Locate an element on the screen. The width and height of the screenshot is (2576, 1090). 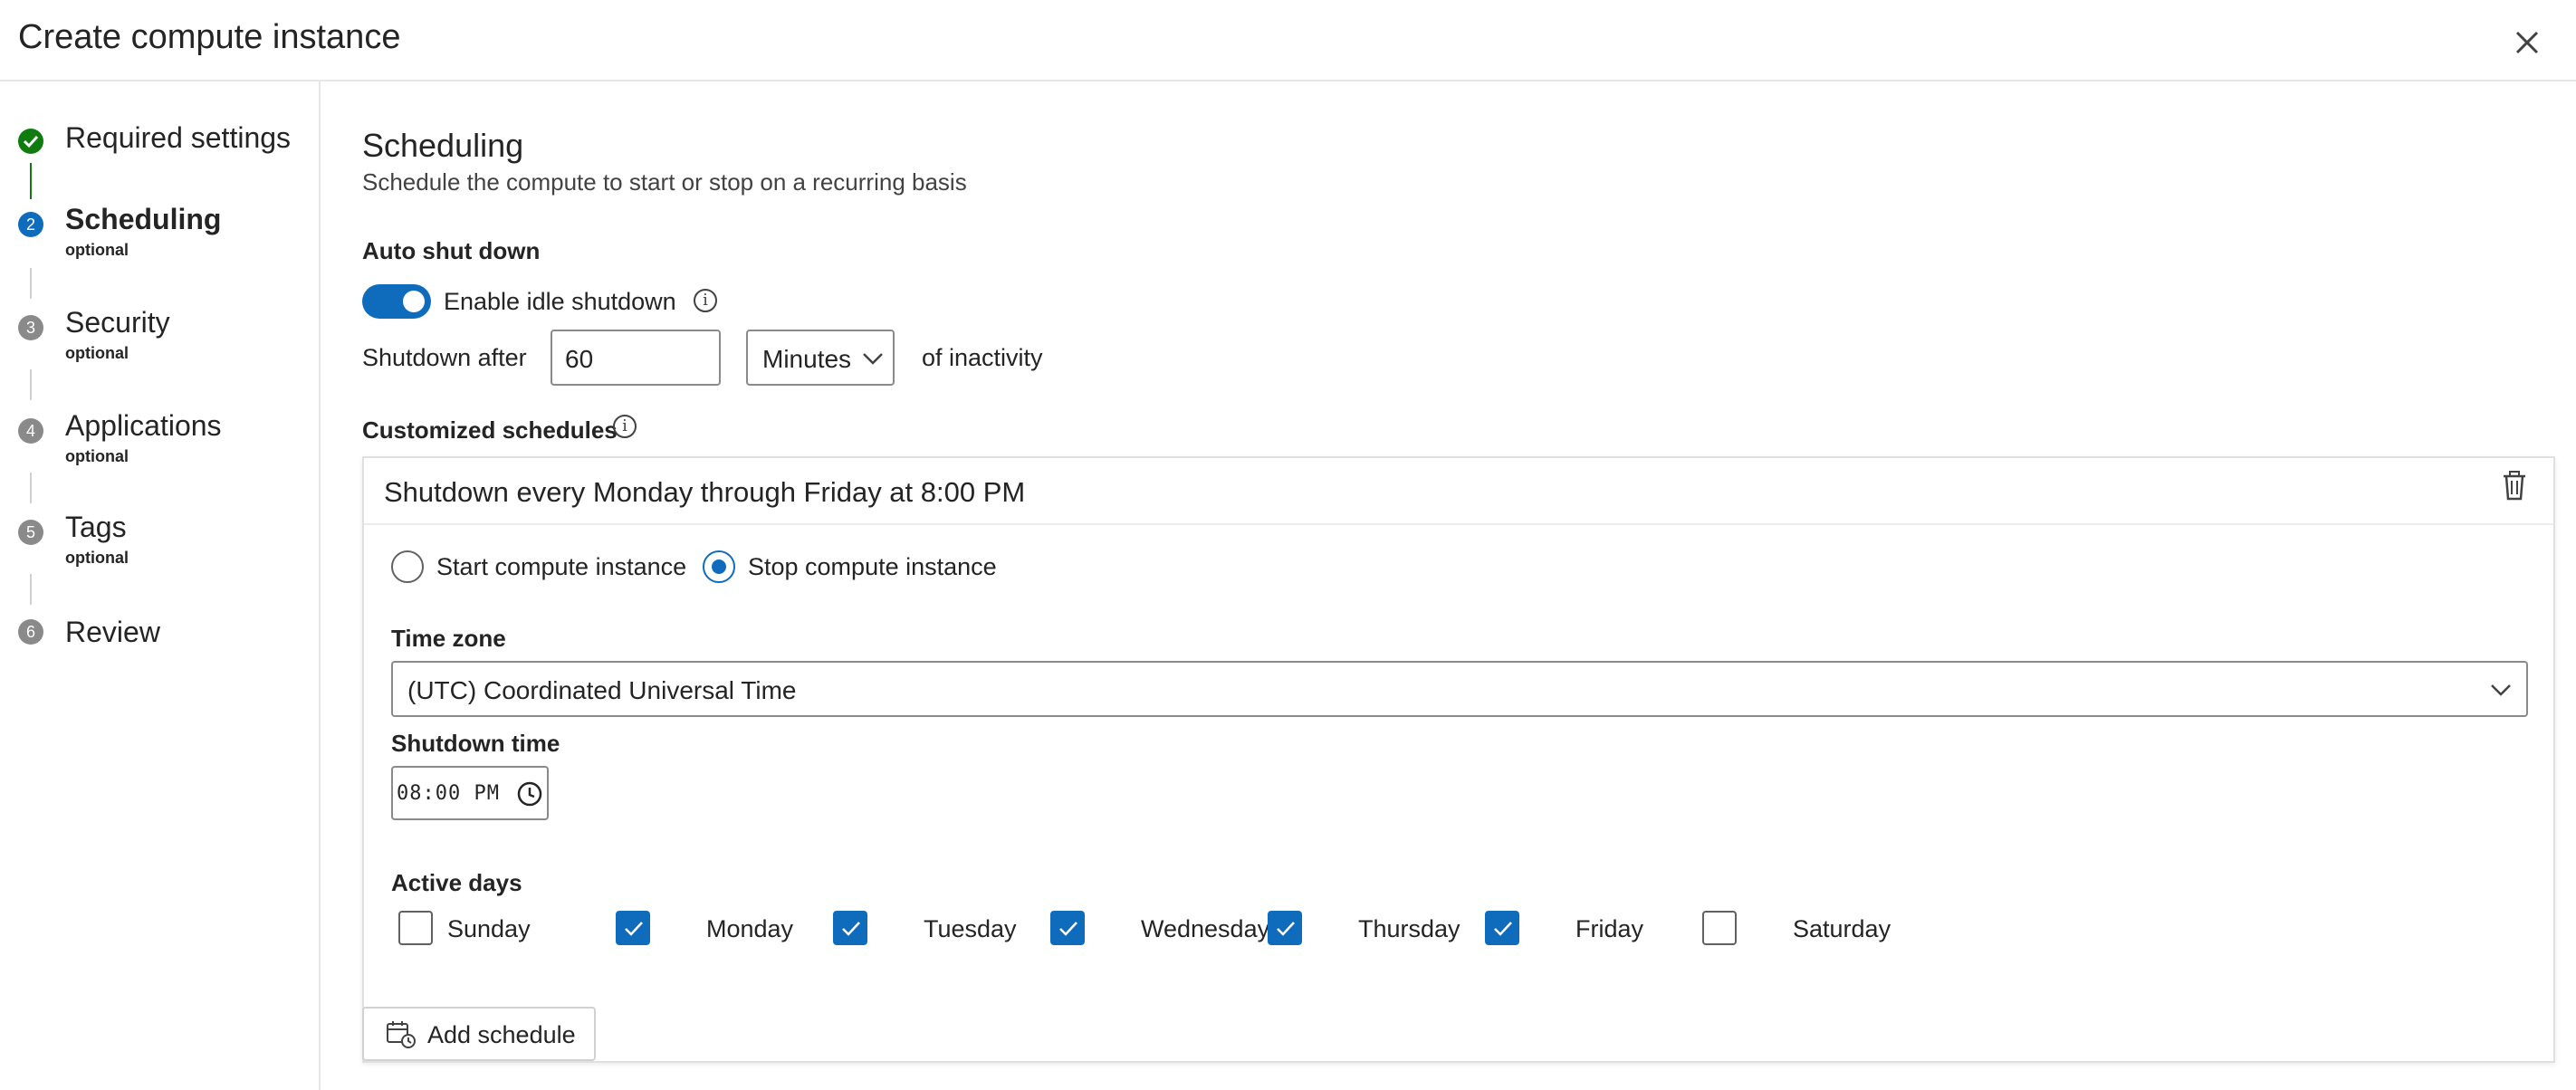
customized-schedules-heading: Customized schedules is located at coordinates (490, 430).